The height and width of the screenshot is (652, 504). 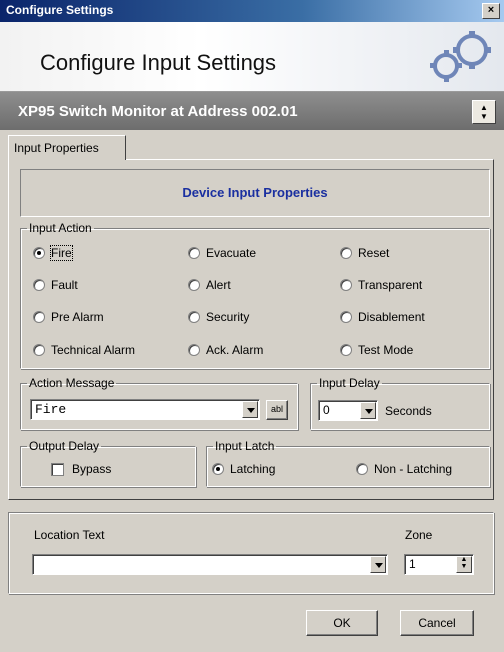 I want to click on action-message-legend: Action Message, so click(x=72, y=383).